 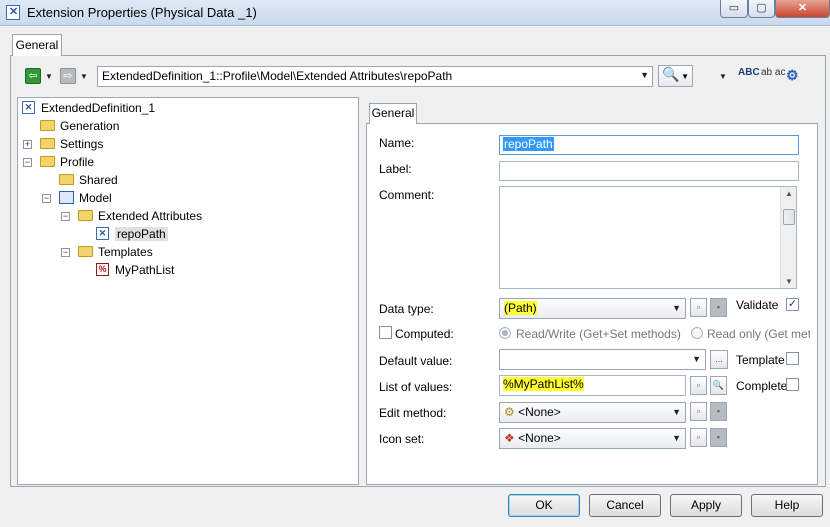 I want to click on tree-item-templates: Templates, so click(x=115, y=252).